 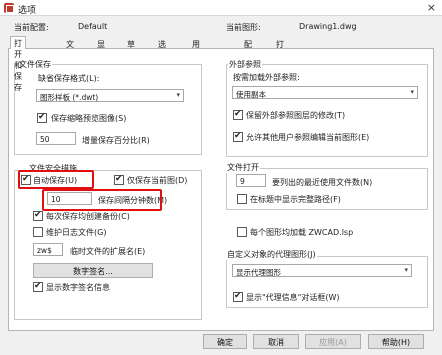 I want to click on xref-load-select: 使用副本 ▾, so click(x=325, y=92).